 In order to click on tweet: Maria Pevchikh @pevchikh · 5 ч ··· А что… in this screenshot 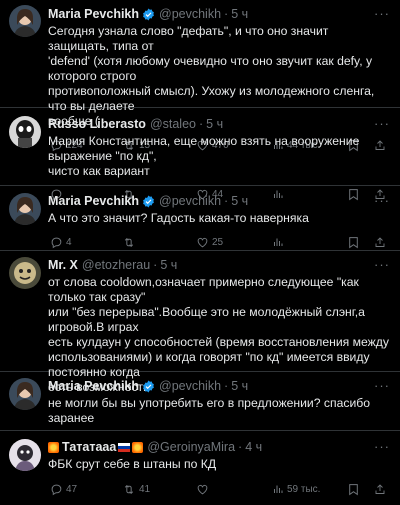, I will do `click(200, 218)`.